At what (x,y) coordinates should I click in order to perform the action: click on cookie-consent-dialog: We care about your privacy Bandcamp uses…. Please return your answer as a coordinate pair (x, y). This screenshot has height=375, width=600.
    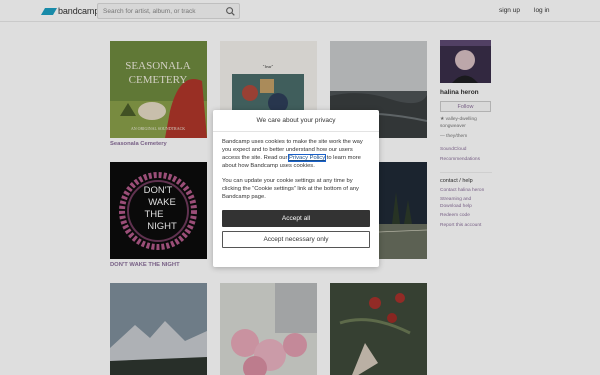
    Looking at the image, I should click on (296, 188).